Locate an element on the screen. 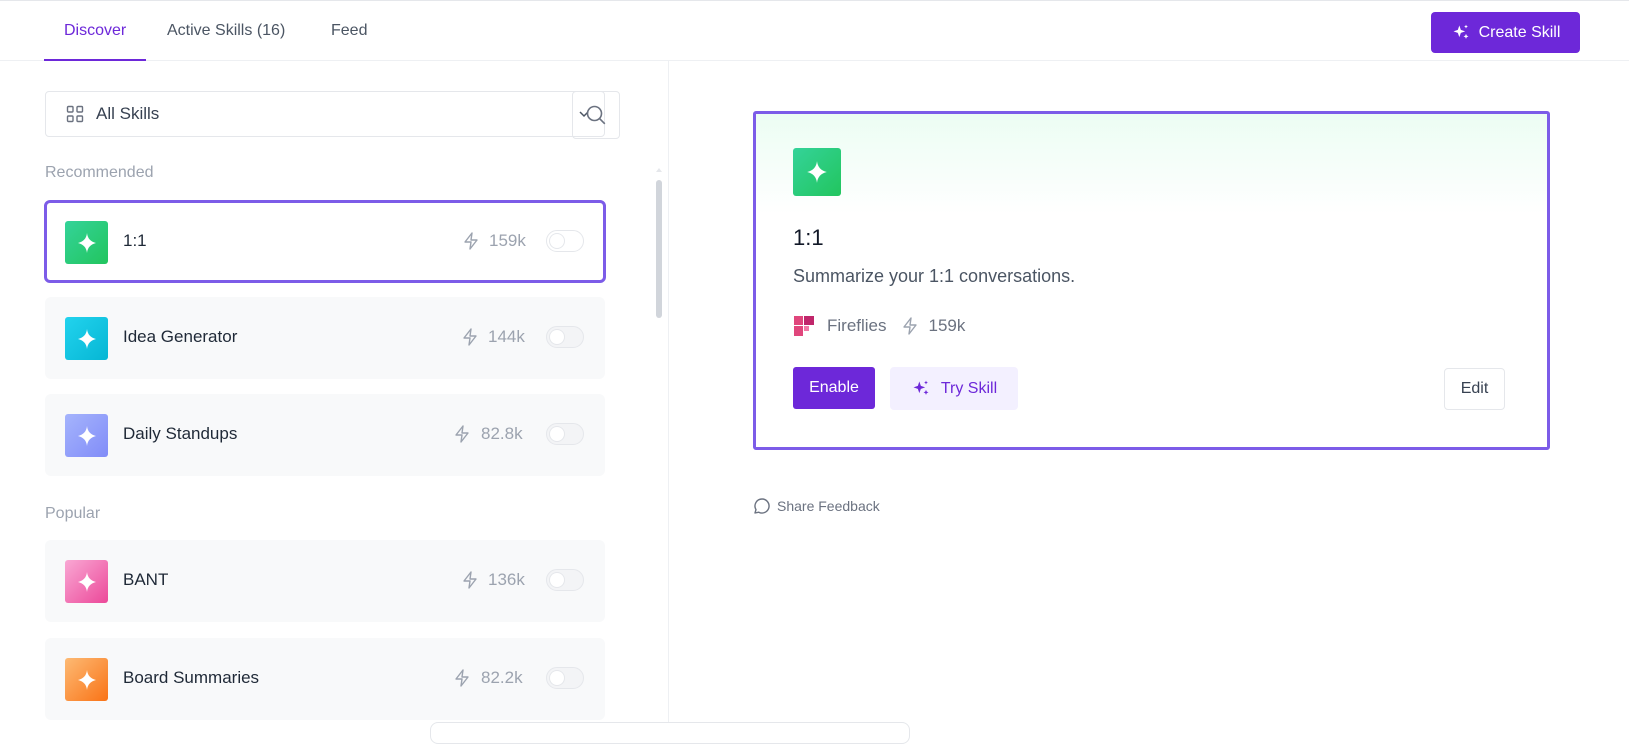 The height and width of the screenshot is (744, 1629). skill-detail-count: 159k is located at coordinates (947, 325).